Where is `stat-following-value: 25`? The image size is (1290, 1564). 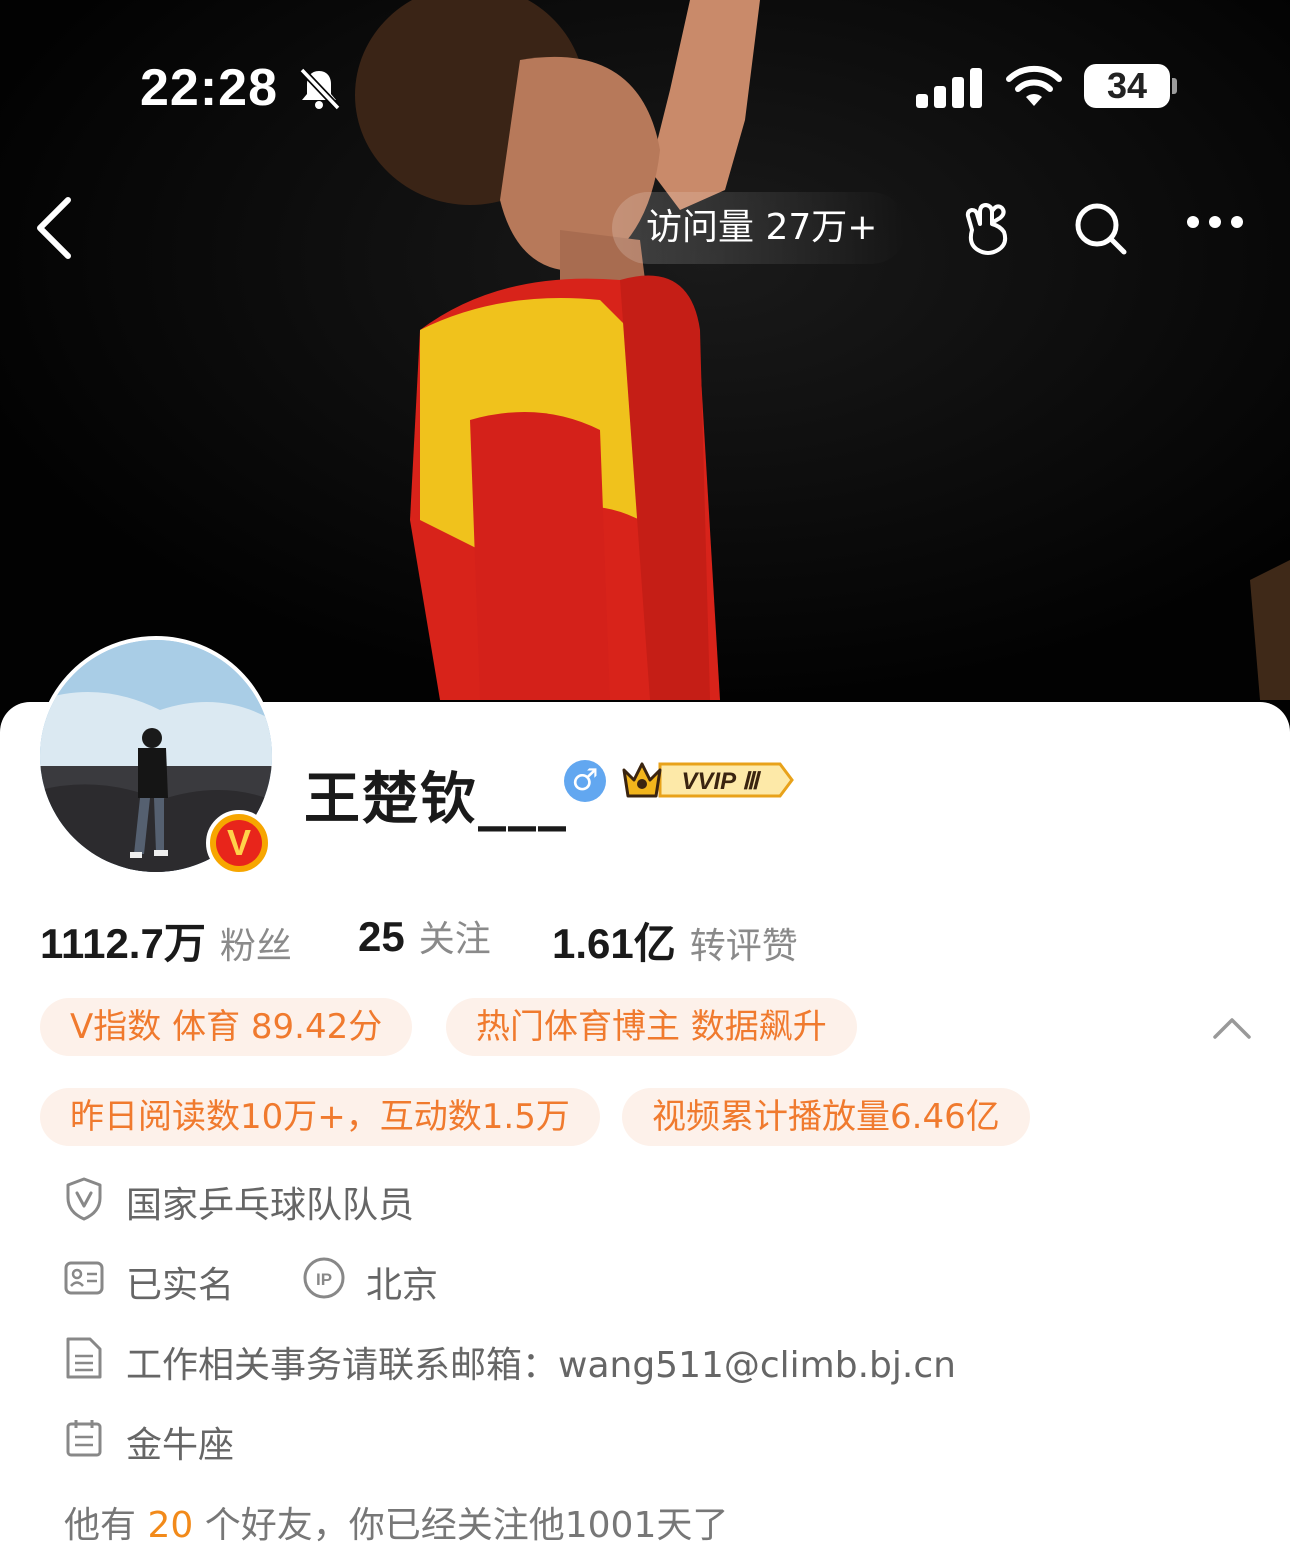
stat-following-value: 25 is located at coordinates (381, 936).